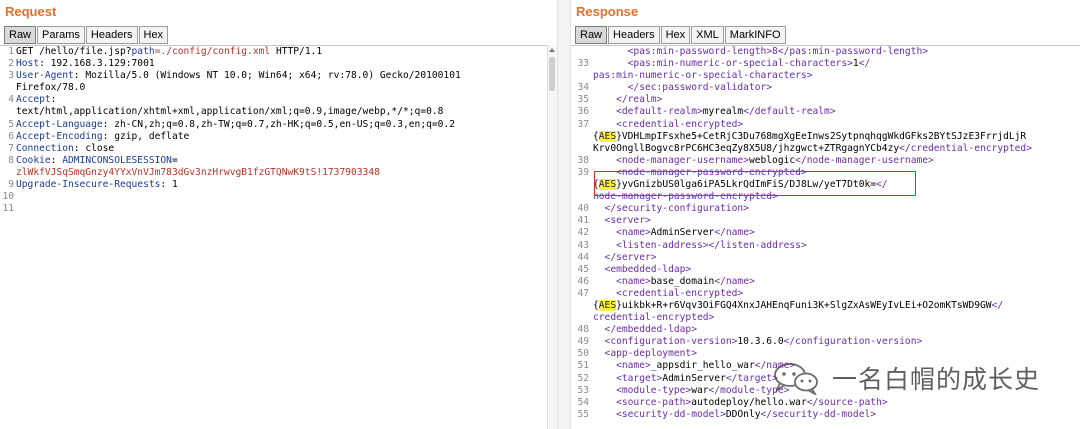  Describe the element at coordinates (74, 51) in the screenshot. I see `code-token: GET /hello/file.jsp?` at that location.